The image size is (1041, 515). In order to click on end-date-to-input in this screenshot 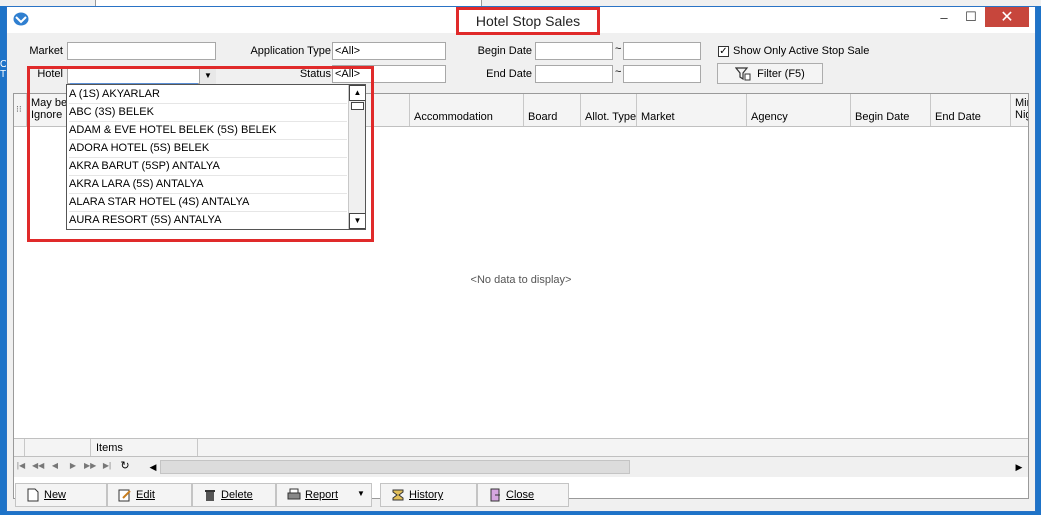, I will do `click(662, 74)`.